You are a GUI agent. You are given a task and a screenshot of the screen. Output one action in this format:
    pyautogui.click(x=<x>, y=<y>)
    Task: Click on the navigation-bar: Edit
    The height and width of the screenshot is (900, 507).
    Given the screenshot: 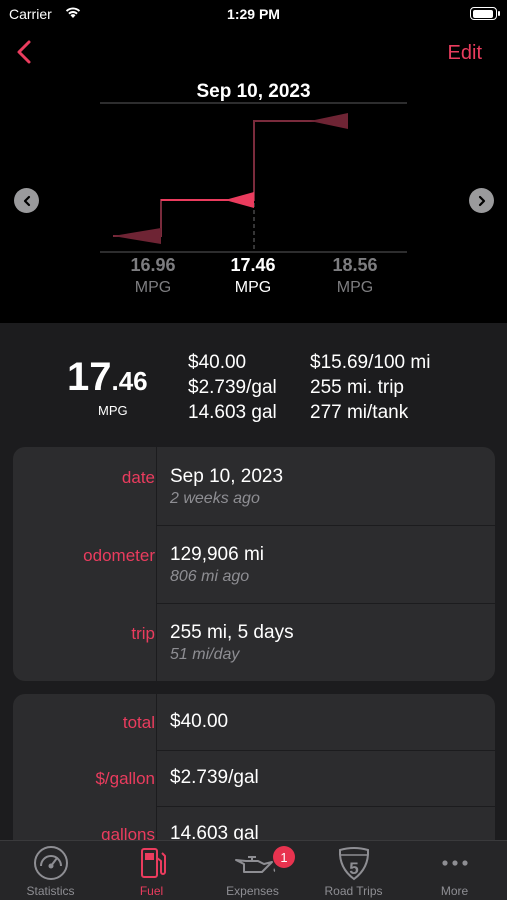 What is the action you would take?
    pyautogui.click(x=253, y=52)
    